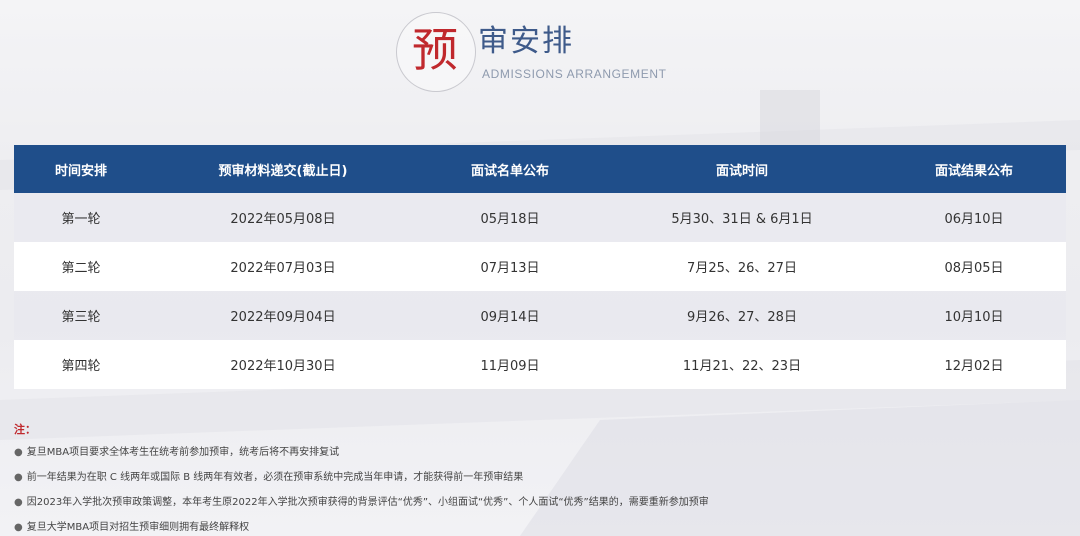 The width and height of the screenshot is (1080, 536). What do you see at coordinates (973, 171) in the screenshot?
I see `column-header: 面试结果公布` at bounding box center [973, 171].